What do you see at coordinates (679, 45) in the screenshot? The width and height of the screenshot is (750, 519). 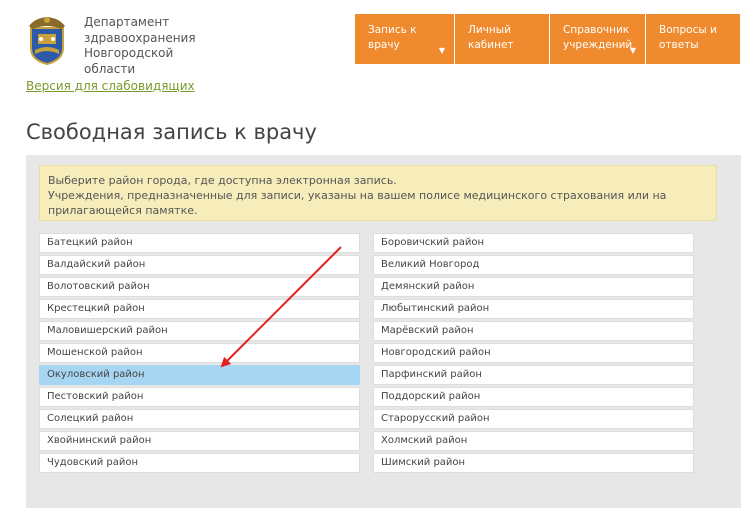 I see `nav-tab-label: ответы` at bounding box center [679, 45].